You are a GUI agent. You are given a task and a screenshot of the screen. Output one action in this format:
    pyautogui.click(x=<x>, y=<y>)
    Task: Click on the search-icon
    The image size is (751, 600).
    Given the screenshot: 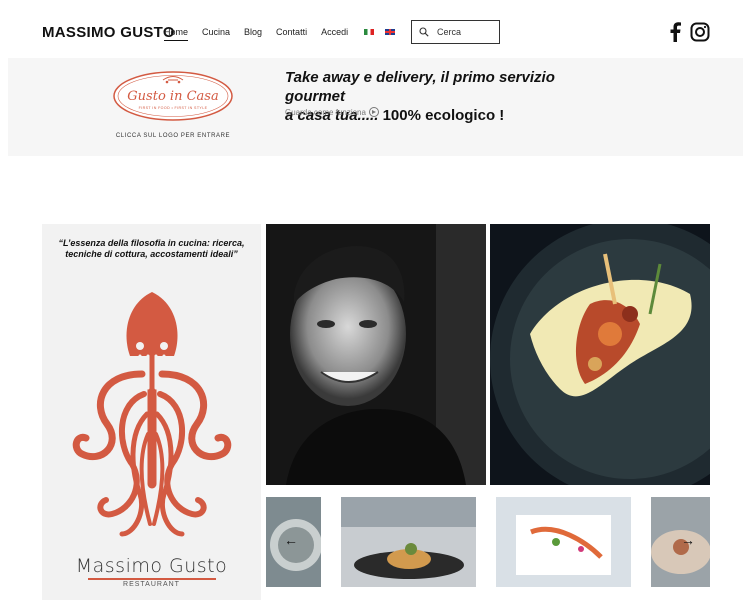 What is the action you would take?
    pyautogui.click(x=424, y=32)
    